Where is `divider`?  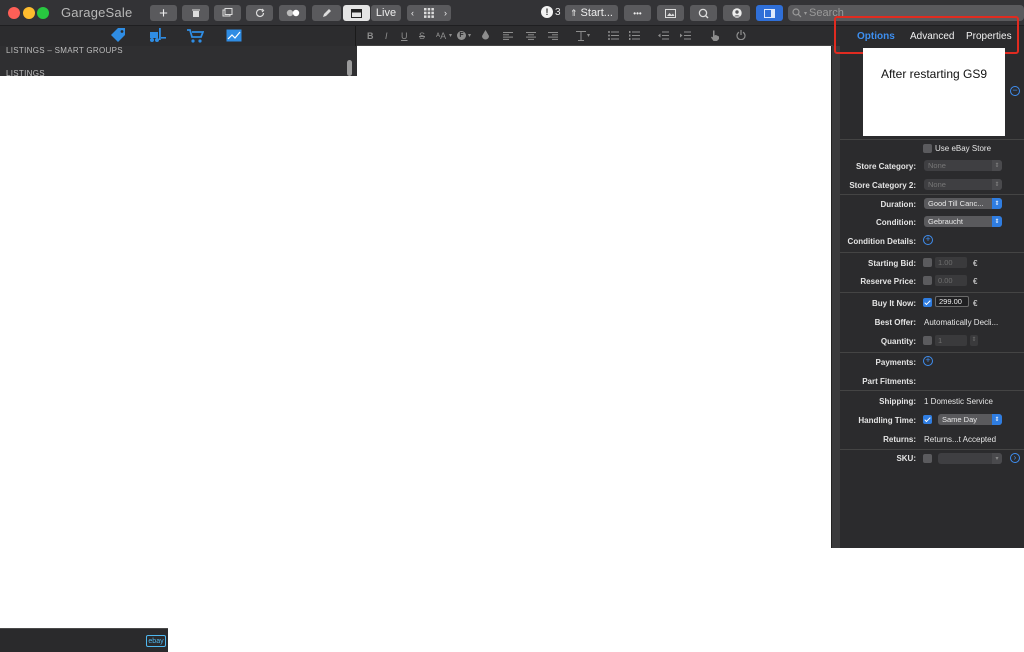
divider is located at coordinates (932, 194).